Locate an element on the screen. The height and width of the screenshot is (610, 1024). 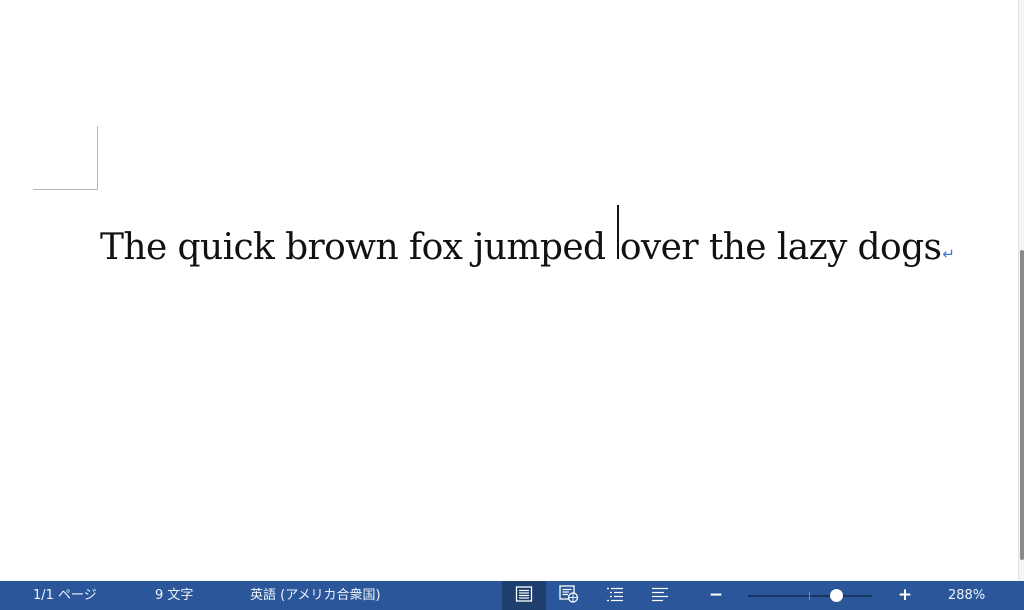
document-text-before-caret: The quick brown fox jumped is located at coordinates (358, 247).